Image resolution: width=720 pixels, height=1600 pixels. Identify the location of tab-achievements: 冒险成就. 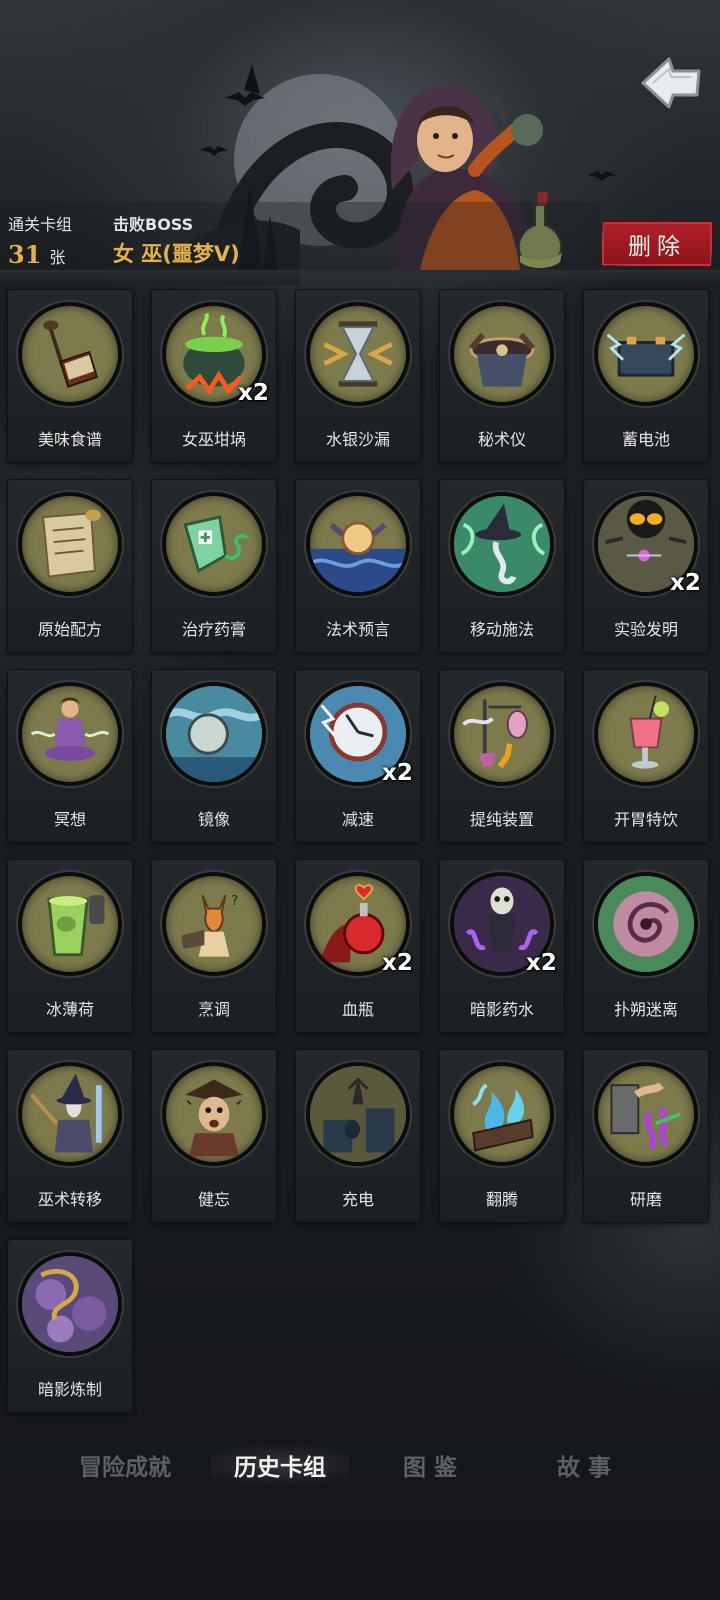
(125, 1465).